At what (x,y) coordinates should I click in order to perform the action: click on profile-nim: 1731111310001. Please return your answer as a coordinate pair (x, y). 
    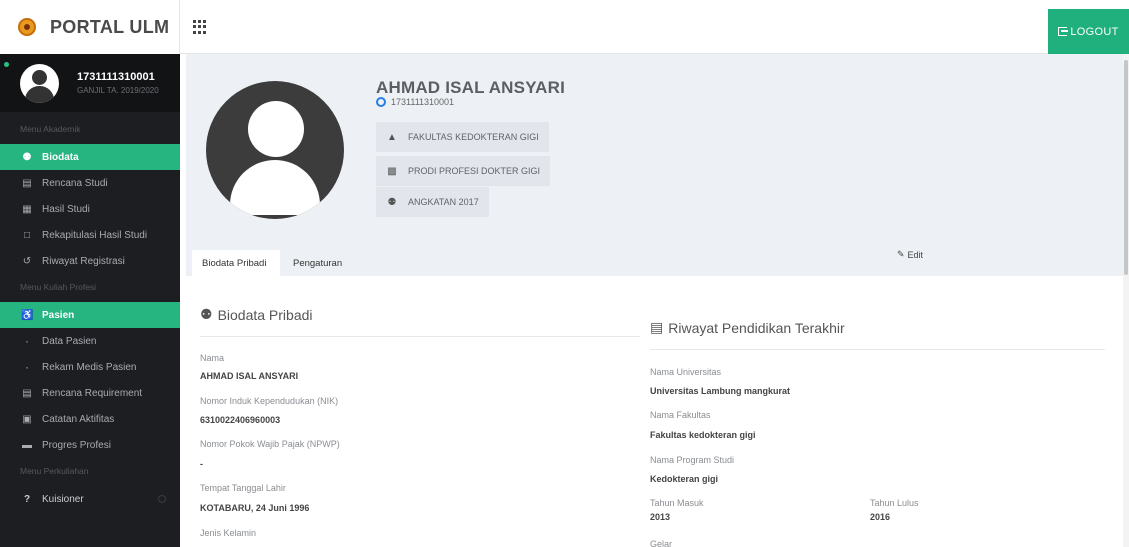
    Looking at the image, I should click on (415, 102).